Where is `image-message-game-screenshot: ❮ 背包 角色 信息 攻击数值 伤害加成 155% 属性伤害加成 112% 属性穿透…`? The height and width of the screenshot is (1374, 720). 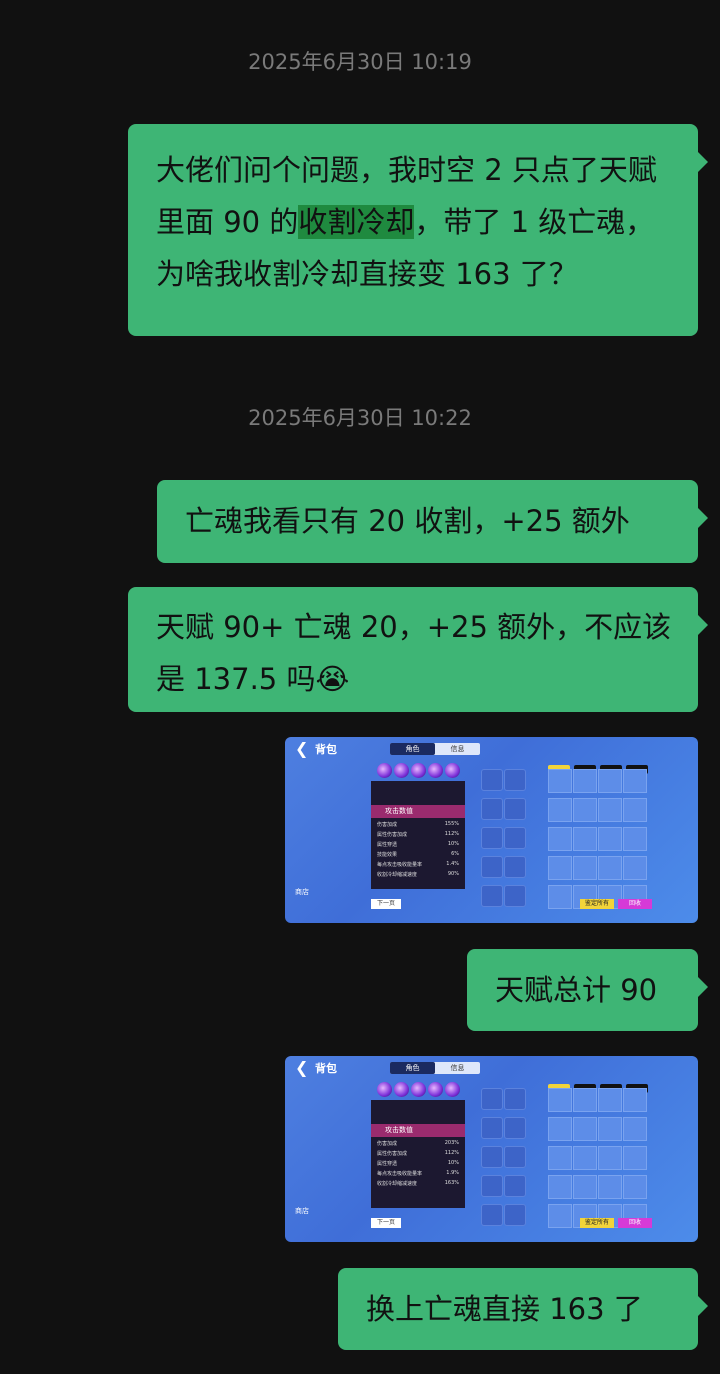
image-message-game-screenshot: ❮ 背包 角色 信息 攻击数值 伤害加成 155% 属性伤害加成 112% 属性穿透… is located at coordinates (491, 830).